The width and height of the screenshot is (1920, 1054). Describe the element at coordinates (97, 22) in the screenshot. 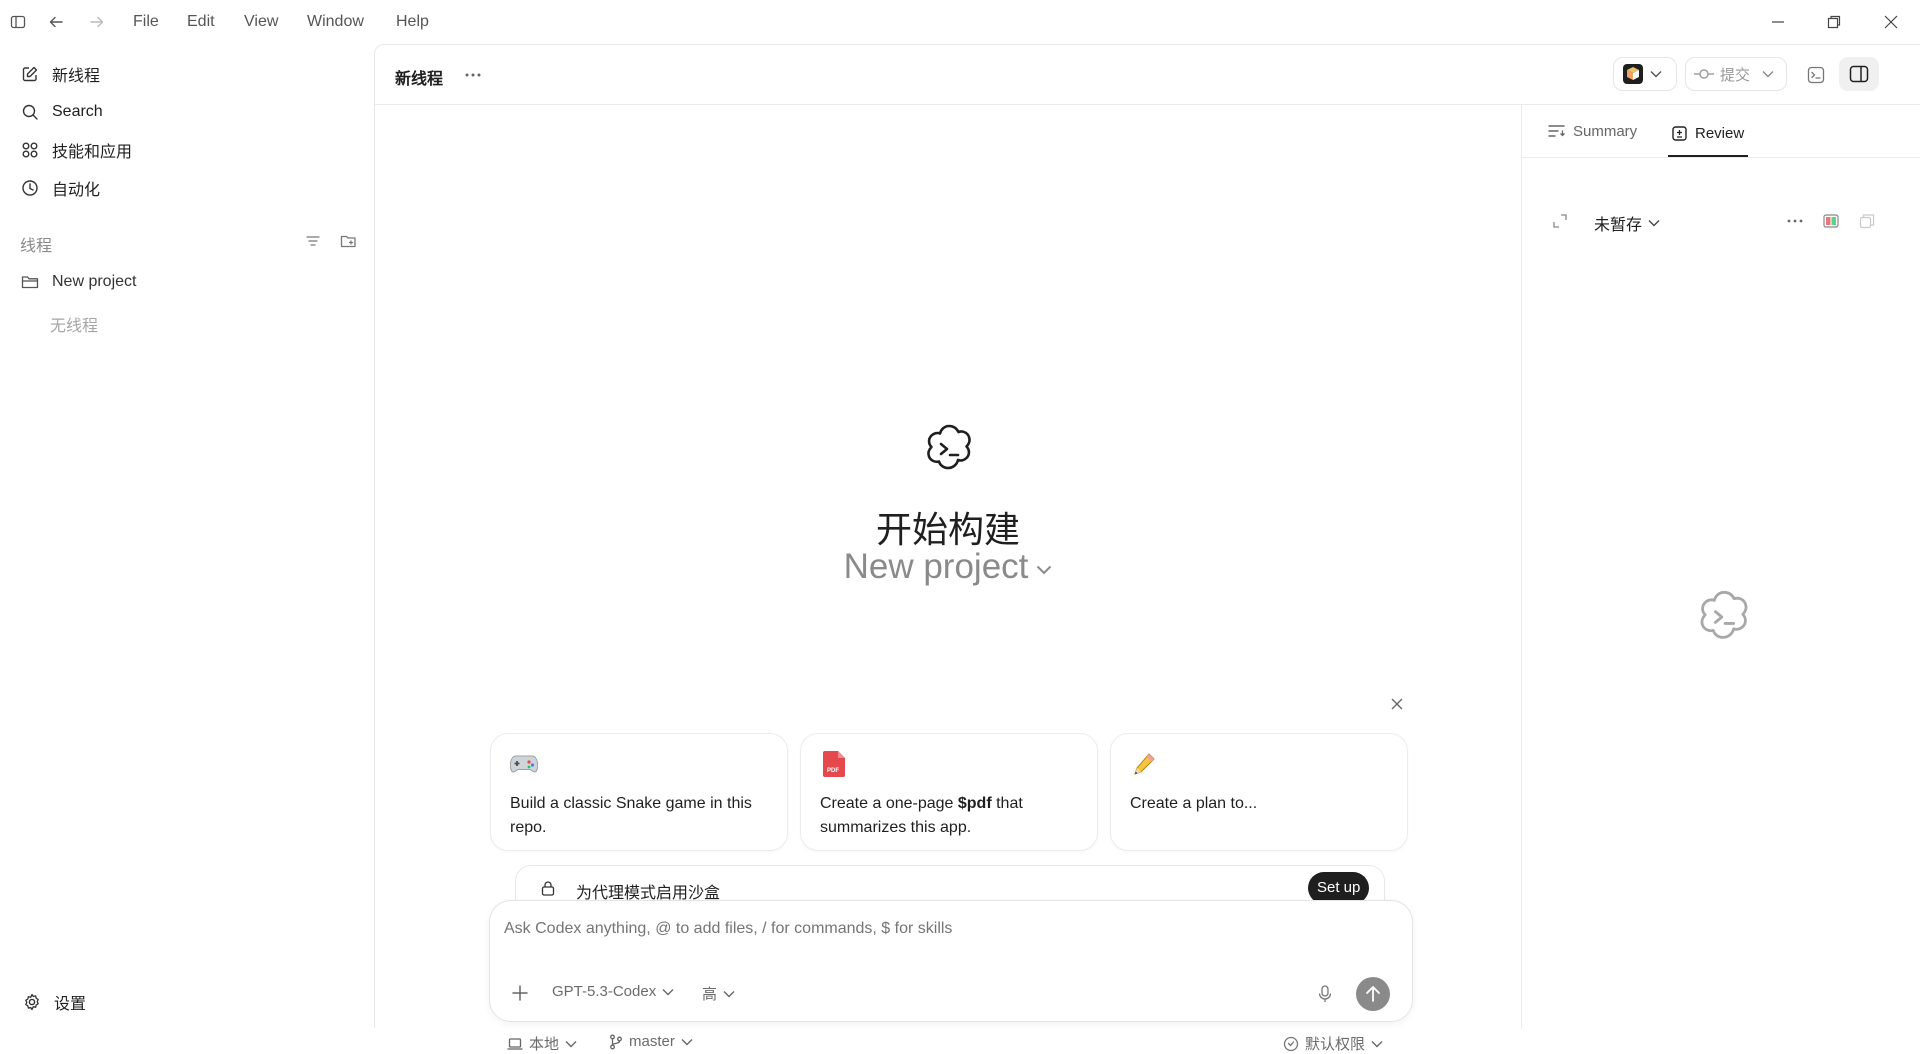

I see `forward-arrow-icon` at that location.